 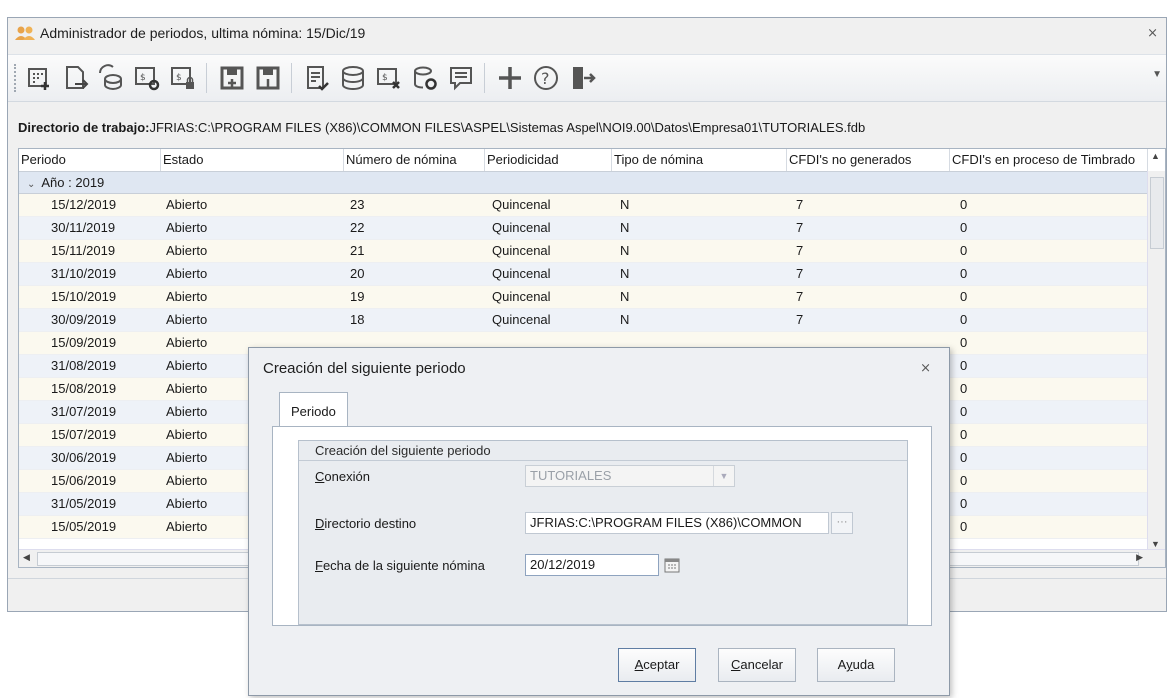 I want to click on directorio-field: JFRIAS:C:\PROGRAM FILES (X86)\COMMON, so click(x=677, y=523).